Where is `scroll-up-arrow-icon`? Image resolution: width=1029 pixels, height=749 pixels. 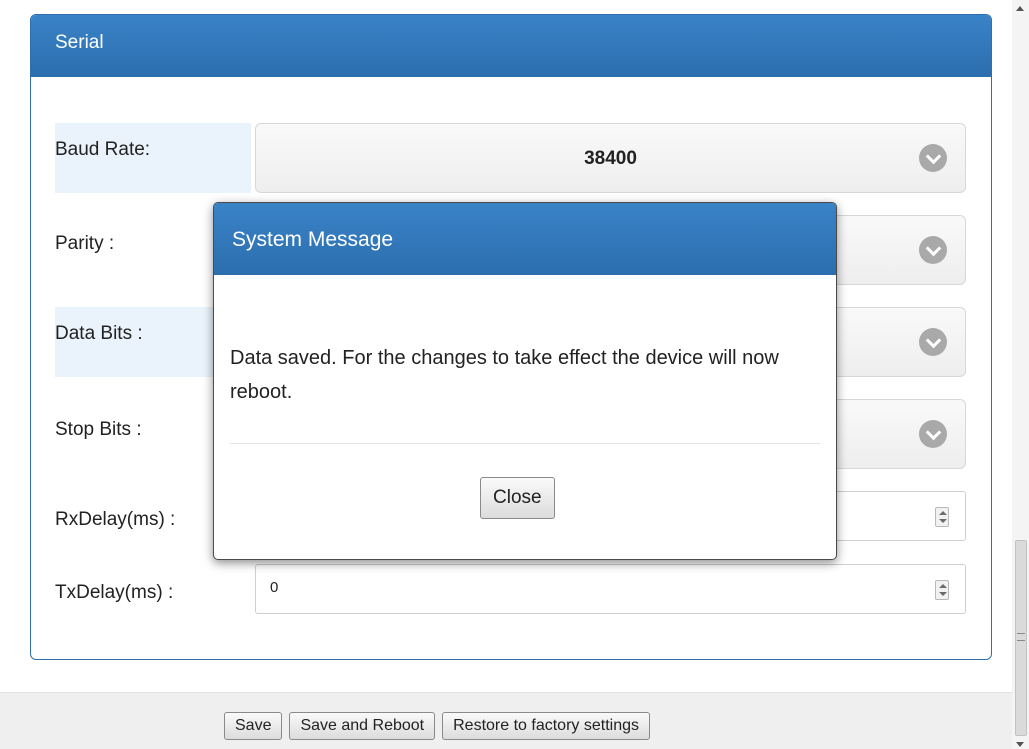 scroll-up-arrow-icon is located at coordinates (1020, 8).